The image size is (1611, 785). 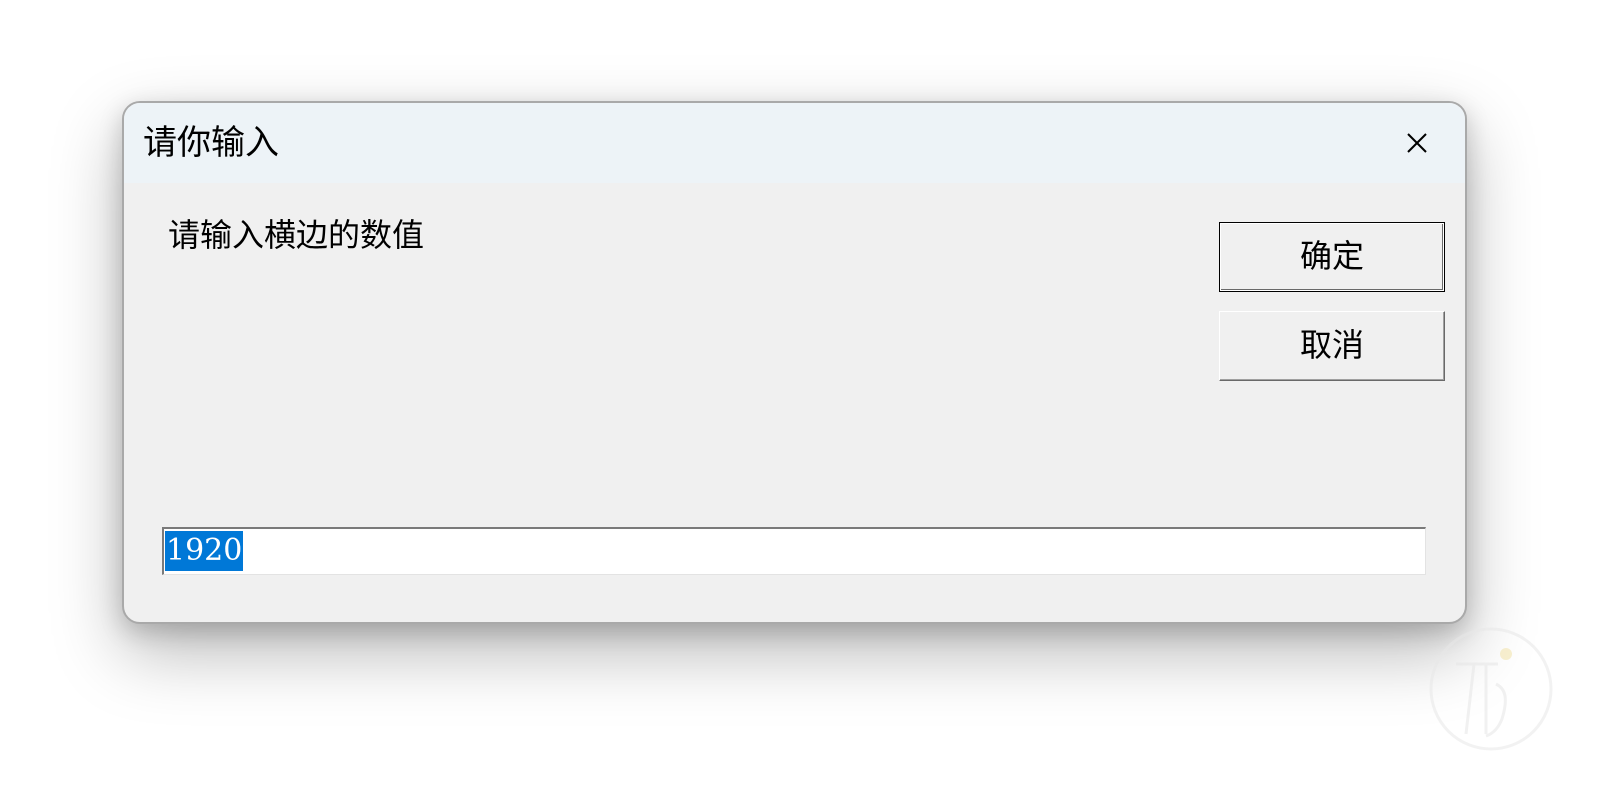 I want to click on prompt-label: 请输入横边的数值, so click(x=296, y=235).